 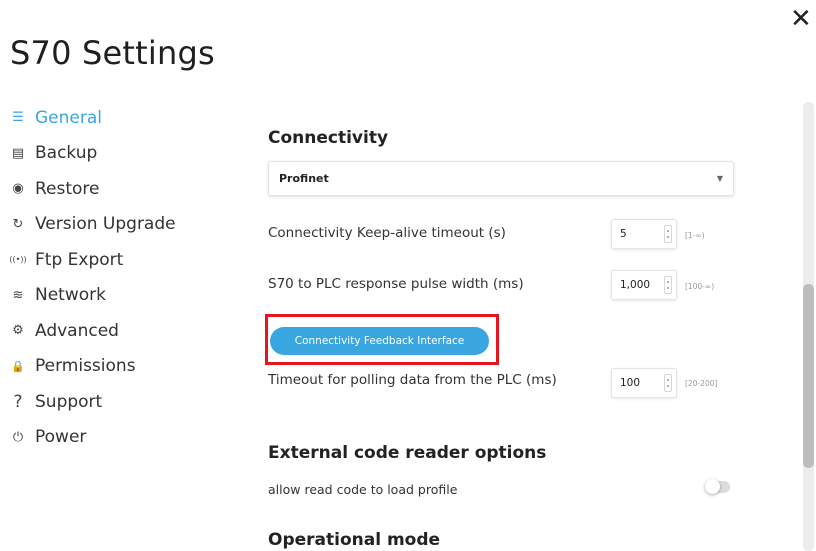 I want to click on sidebar-item-restore: ◉ Restore, so click(x=108, y=189).